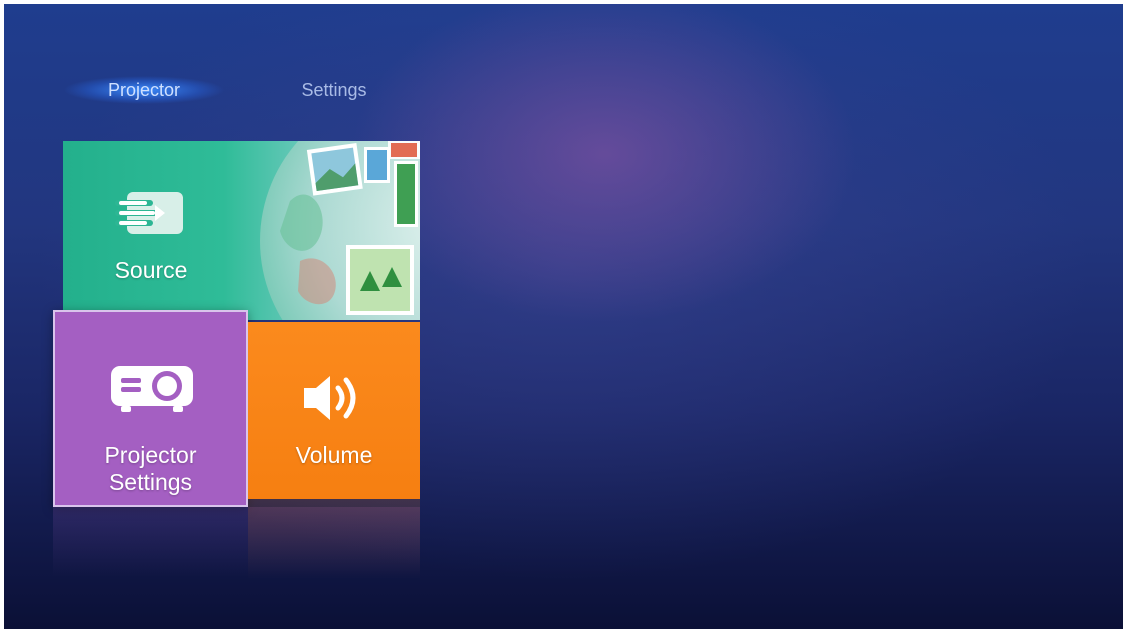 This screenshot has width=1127, height=633. What do you see at coordinates (334, 90) in the screenshot?
I see `tab-settings: Settings` at bounding box center [334, 90].